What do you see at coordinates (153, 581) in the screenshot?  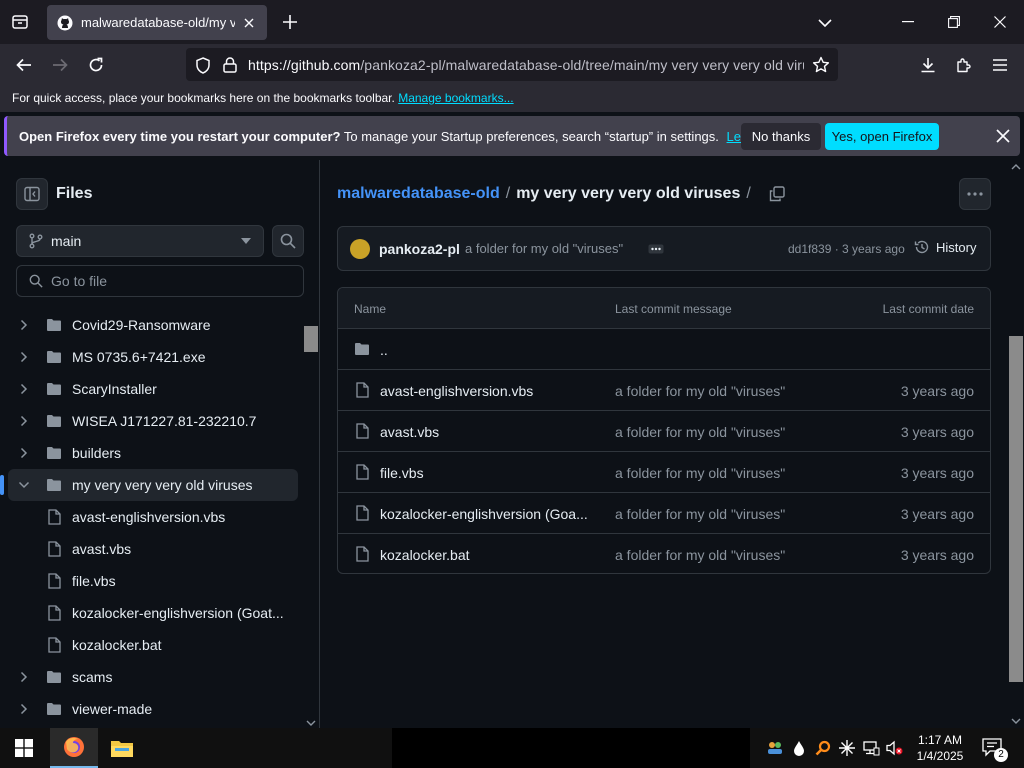 I see `tree-item-file: file.vbs` at bounding box center [153, 581].